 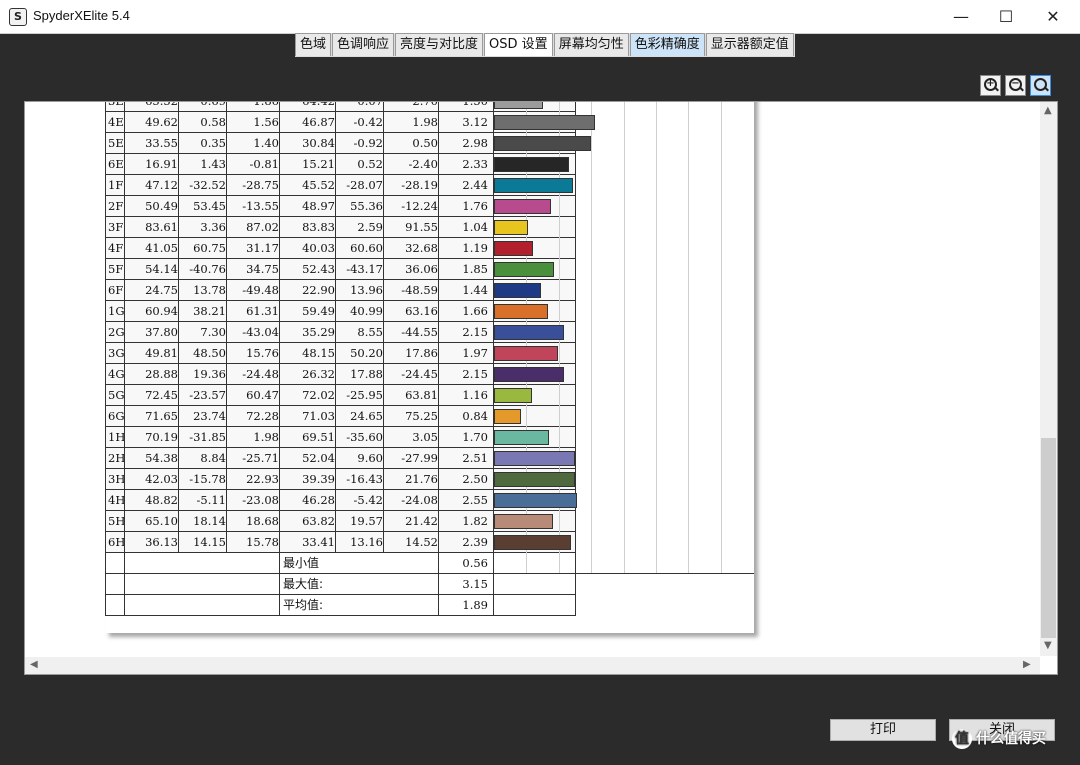 I want to click on cell-c6: 17.86, so click(x=421, y=353).